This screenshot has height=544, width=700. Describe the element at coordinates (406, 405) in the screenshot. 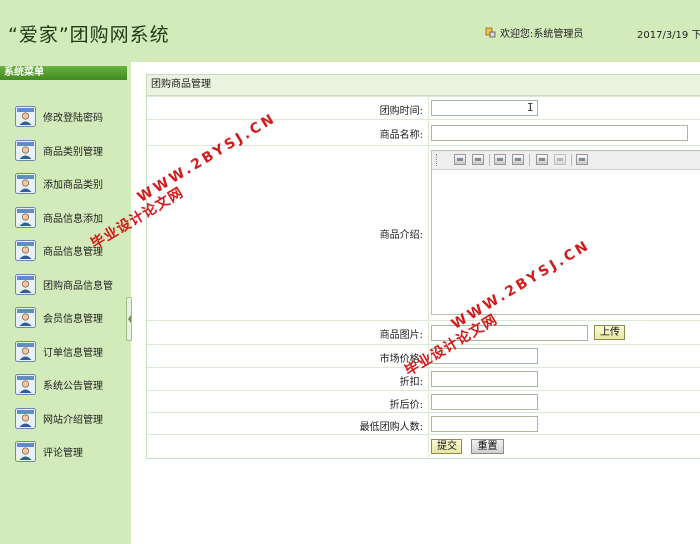

I see `discounted-price-label: 折后价:` at that location.